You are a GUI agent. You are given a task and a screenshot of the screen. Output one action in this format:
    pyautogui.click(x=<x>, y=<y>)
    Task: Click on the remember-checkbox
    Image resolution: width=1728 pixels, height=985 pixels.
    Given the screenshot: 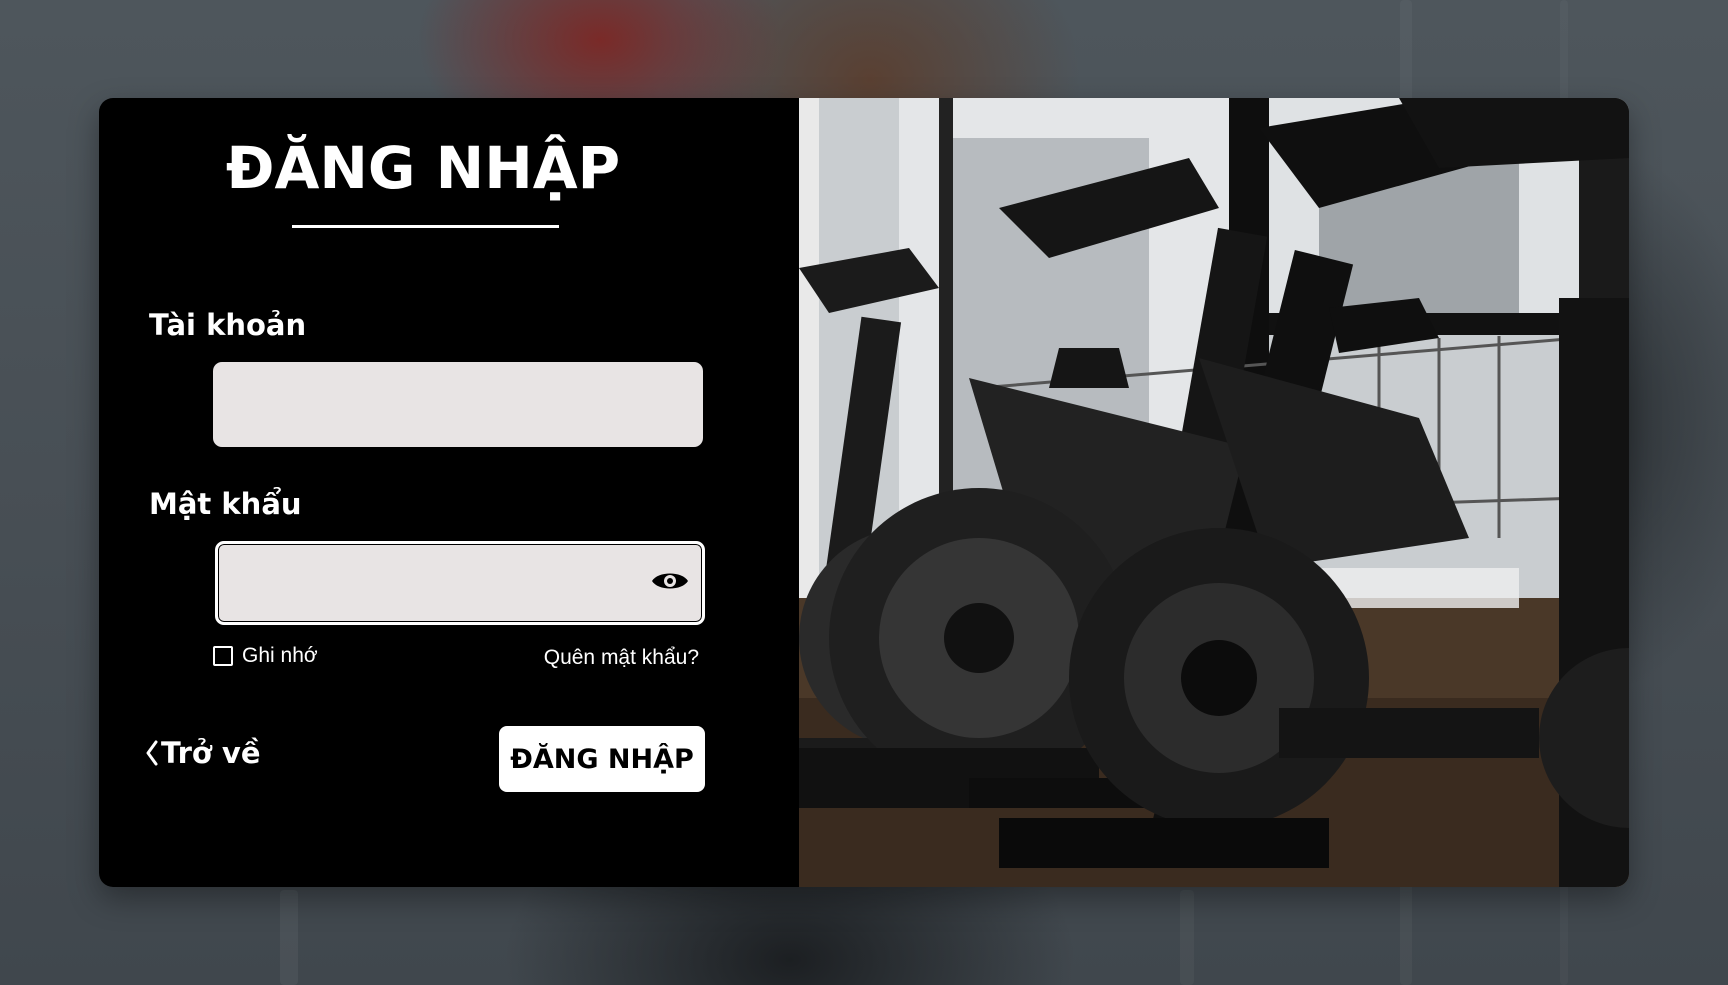 What is the action you would take?
    pyautogui.click(x=223, y=656)
    